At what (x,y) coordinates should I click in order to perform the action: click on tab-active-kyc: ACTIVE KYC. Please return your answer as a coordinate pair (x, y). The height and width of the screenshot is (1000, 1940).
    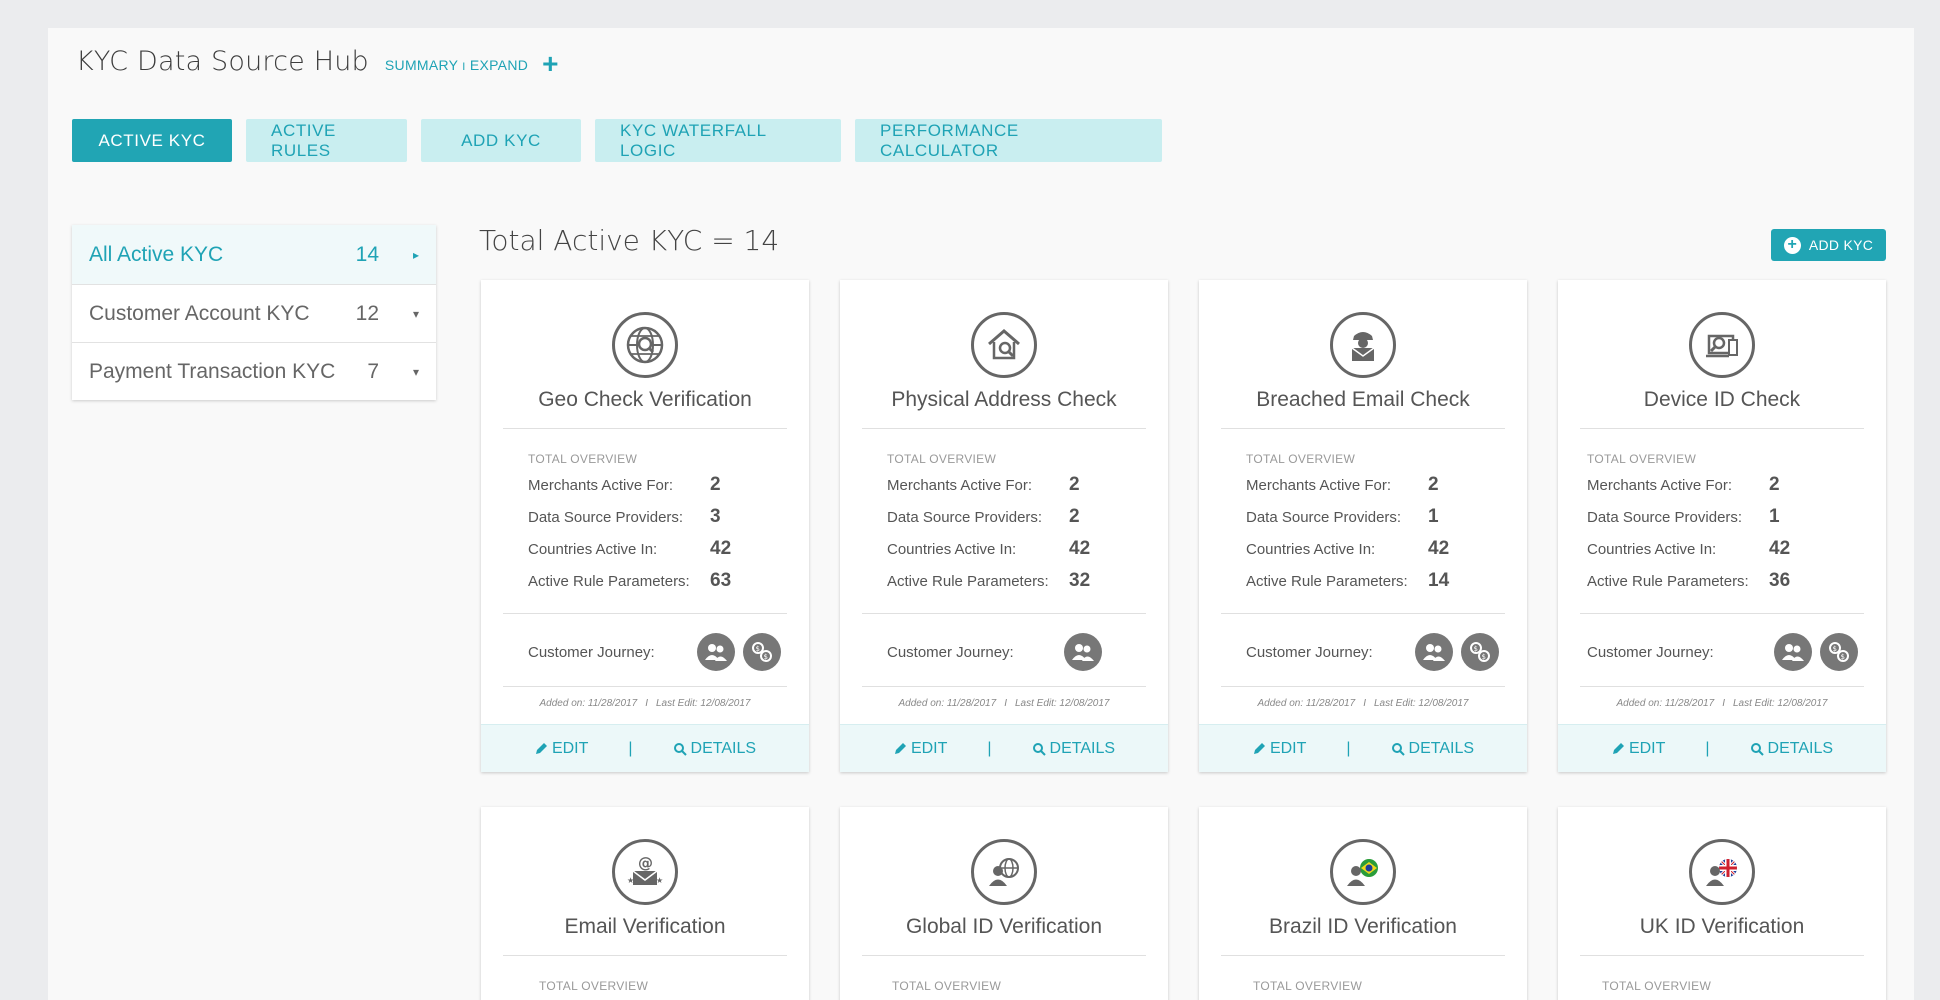
    Looking at the image, I should click on (152, 140).